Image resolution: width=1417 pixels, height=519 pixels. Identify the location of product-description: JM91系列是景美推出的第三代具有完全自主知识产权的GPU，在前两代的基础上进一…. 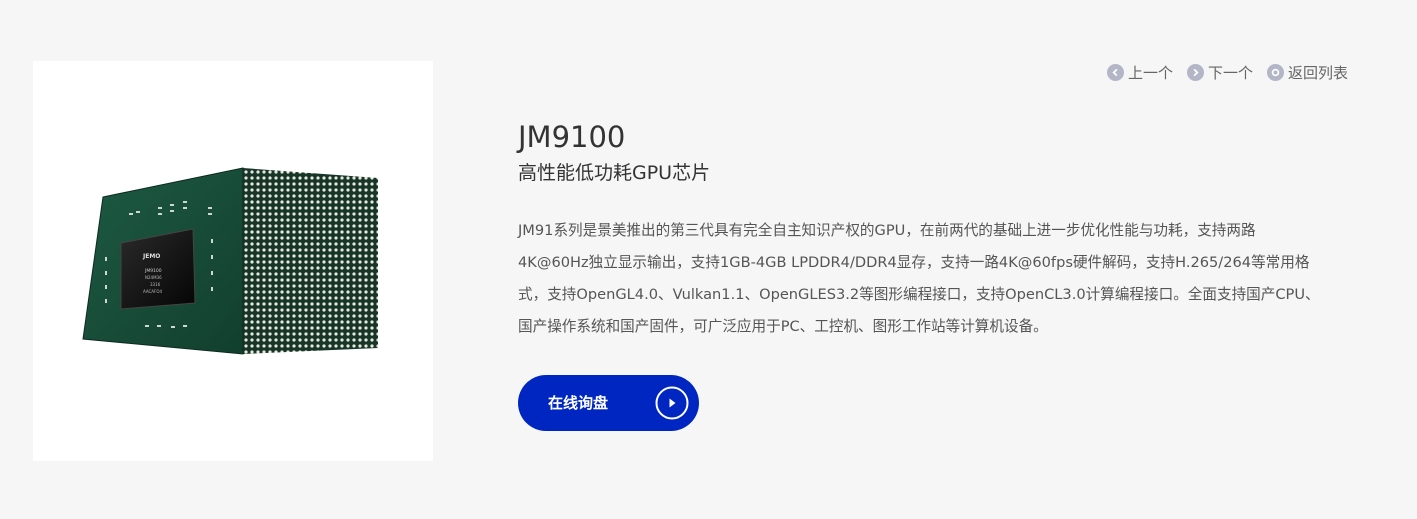
(943, 279).